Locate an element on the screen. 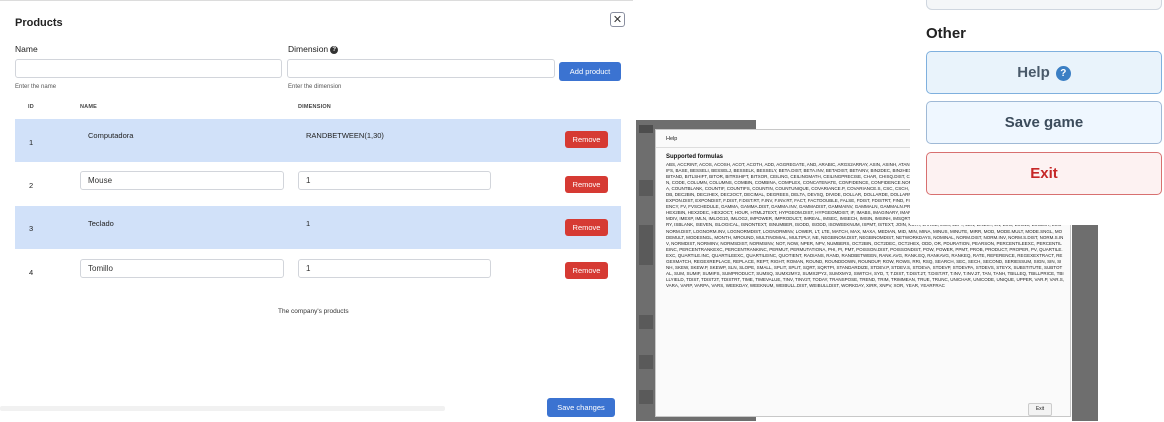  other-menu: Other Help? Save game Exit is located at coordinates (1037, 112).